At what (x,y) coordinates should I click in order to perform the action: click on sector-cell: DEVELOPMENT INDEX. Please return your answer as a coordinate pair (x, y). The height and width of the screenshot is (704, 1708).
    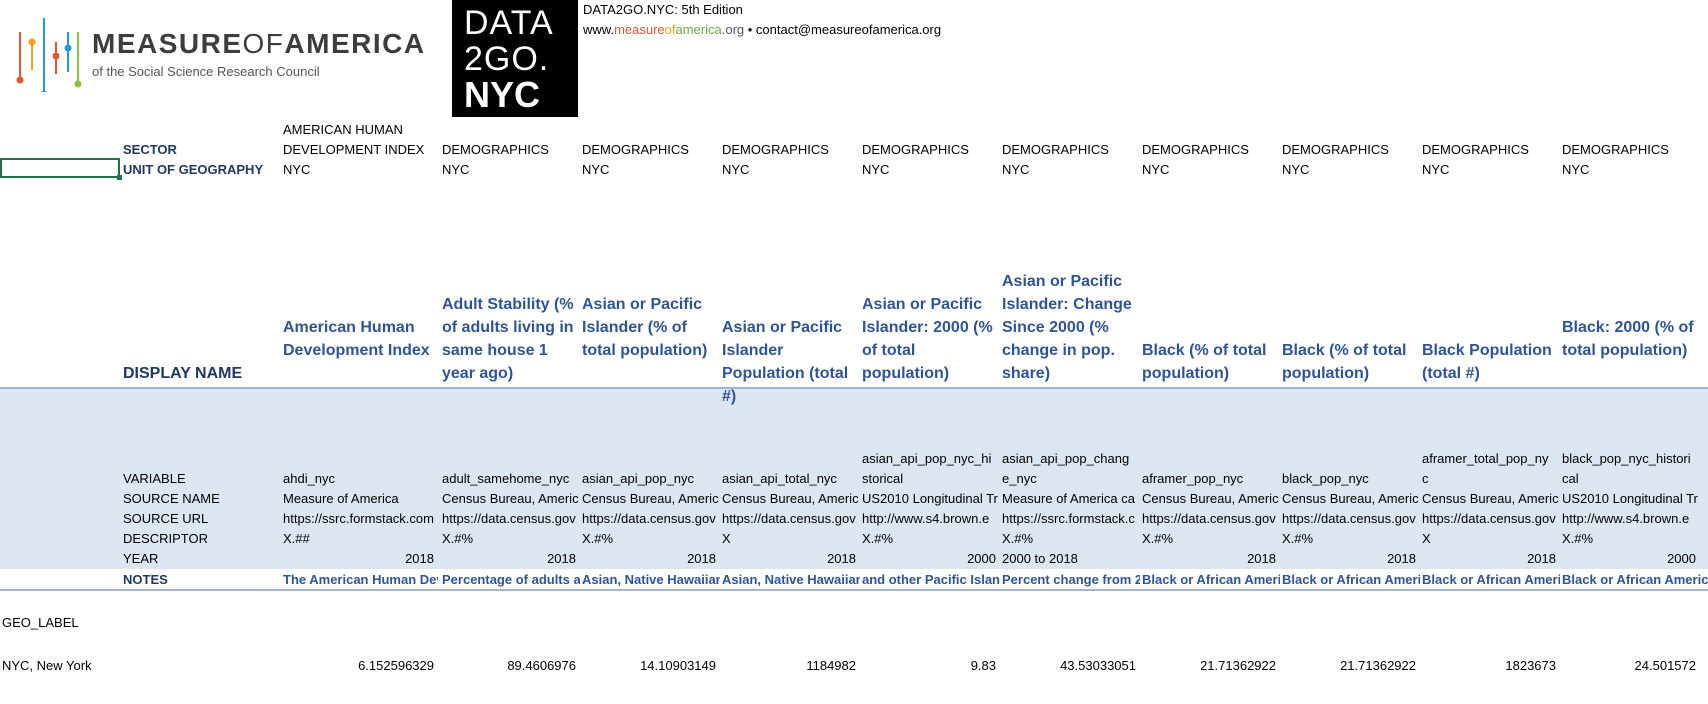
    Looking at the image, I should click on (360, 150).